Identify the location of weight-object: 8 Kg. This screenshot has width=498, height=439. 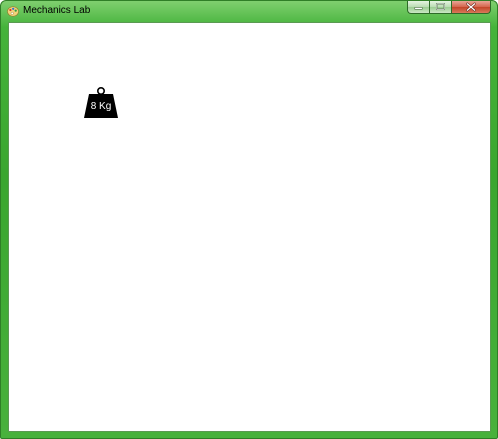
(101, 102).